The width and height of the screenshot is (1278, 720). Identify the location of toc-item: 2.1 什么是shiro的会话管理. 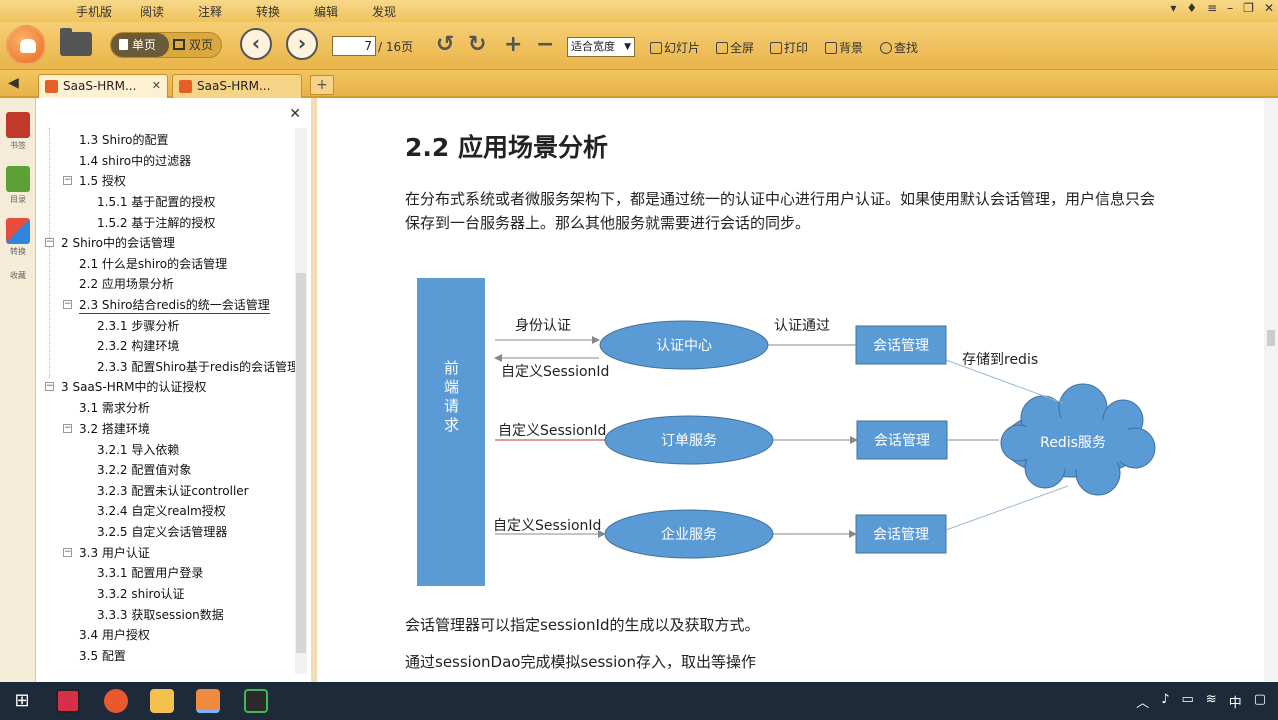
(153, 263).